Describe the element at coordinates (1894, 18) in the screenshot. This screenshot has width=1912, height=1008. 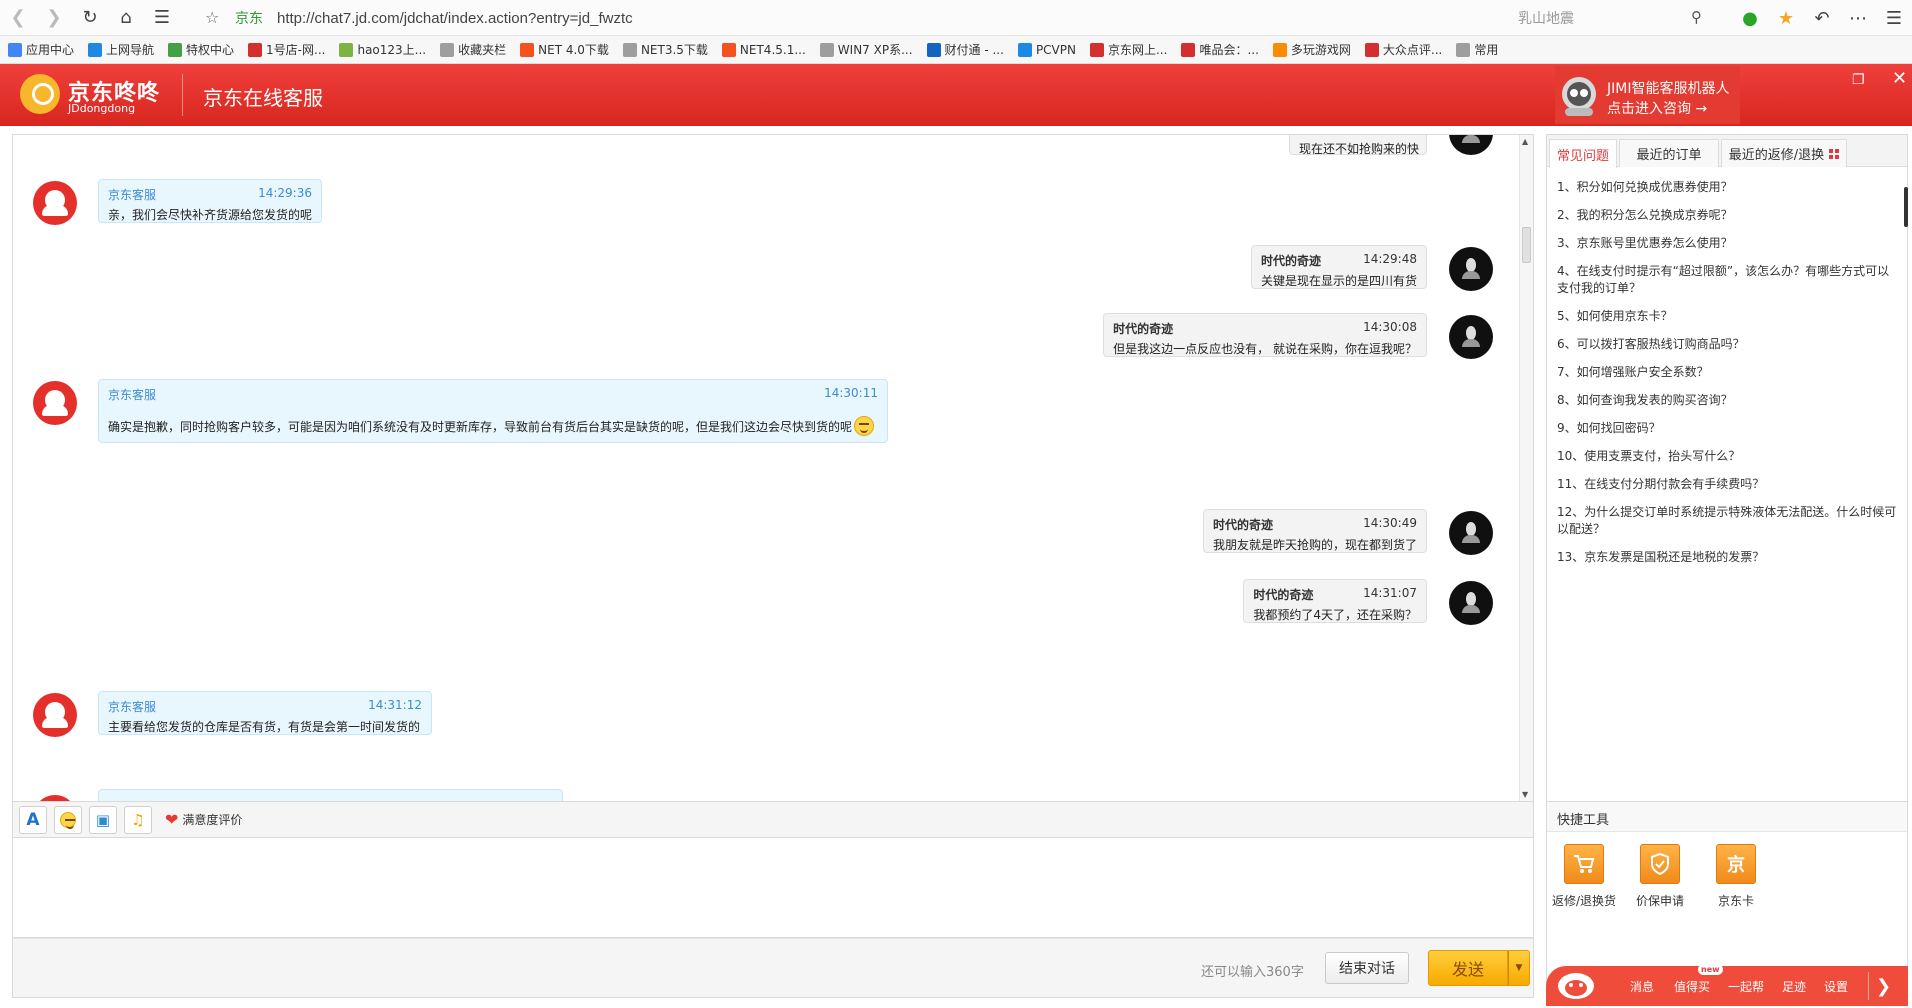
I see `menu-icon: ☰` at that location.